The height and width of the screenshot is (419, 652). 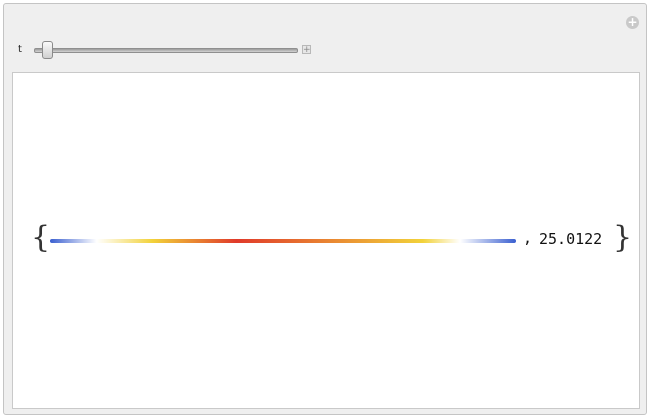 What do you see at coordinates (47, 50) in the screenshot?
I see `slider-thumb` at bounding box center [47, 50].